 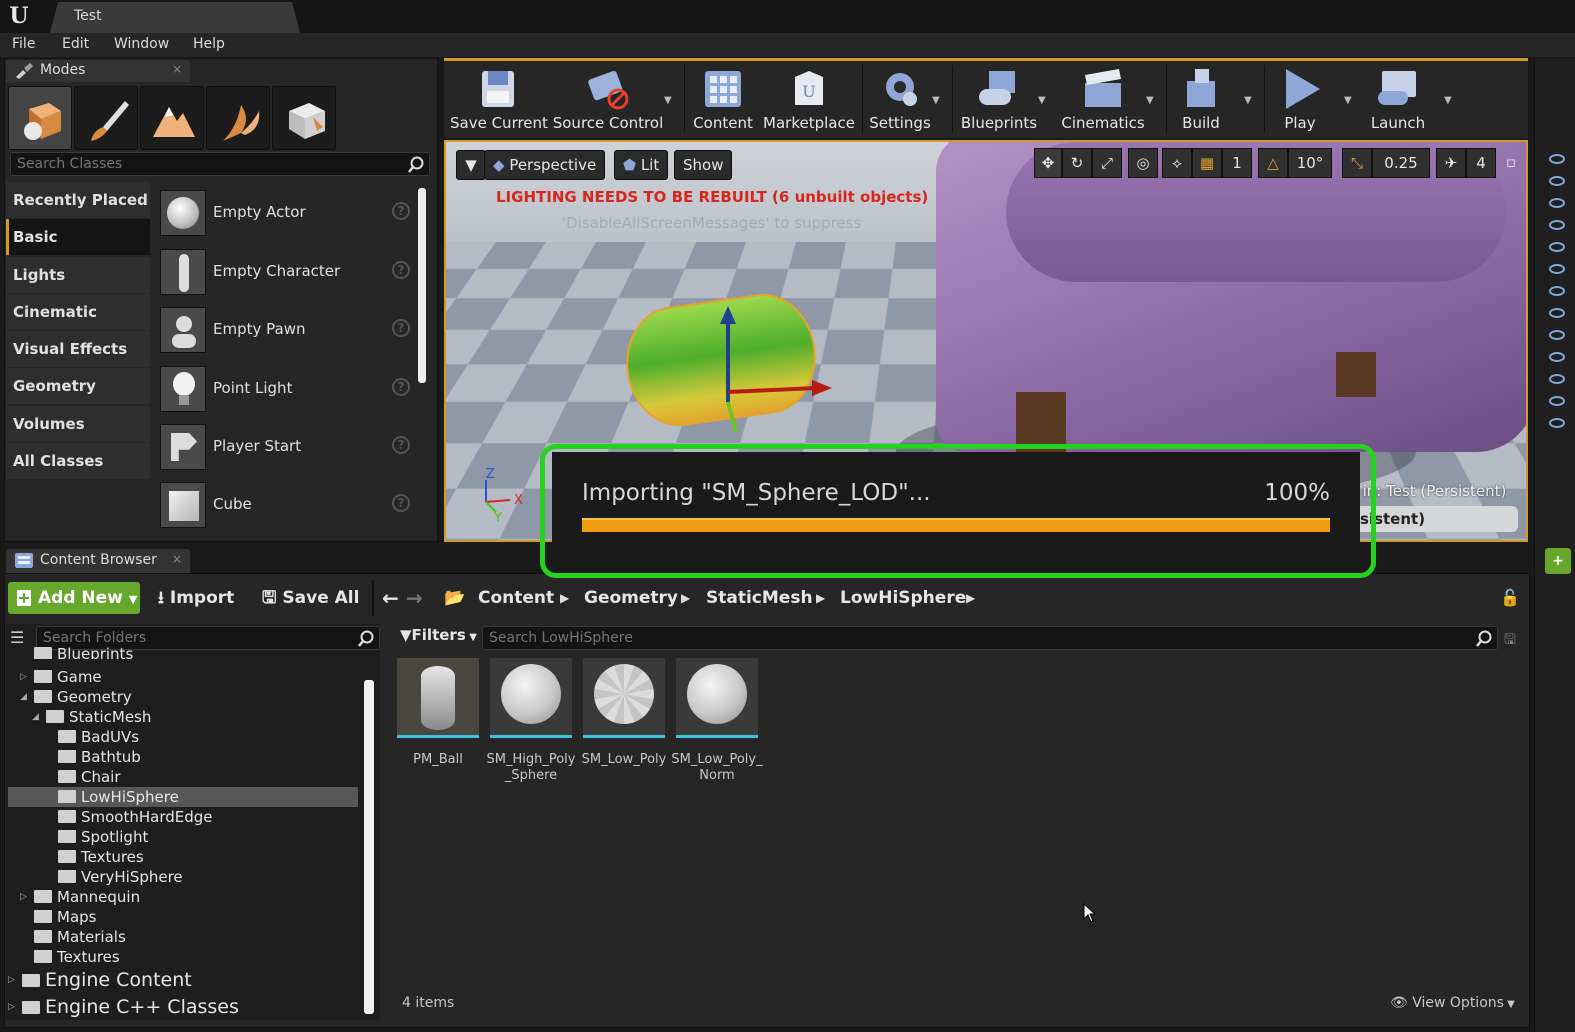 What do you see at coordinates (177, 559) in the screenshot?
I see `close-icon: ×` at bounding box center [177, 559].